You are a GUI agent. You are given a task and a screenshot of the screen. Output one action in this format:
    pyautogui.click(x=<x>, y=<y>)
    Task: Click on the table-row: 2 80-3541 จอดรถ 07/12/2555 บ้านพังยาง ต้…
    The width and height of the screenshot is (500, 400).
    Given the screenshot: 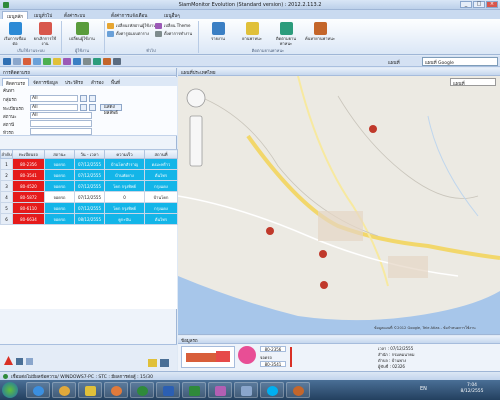 What is the action you would take?
    pyautogui.click(x=89, y=175)
    